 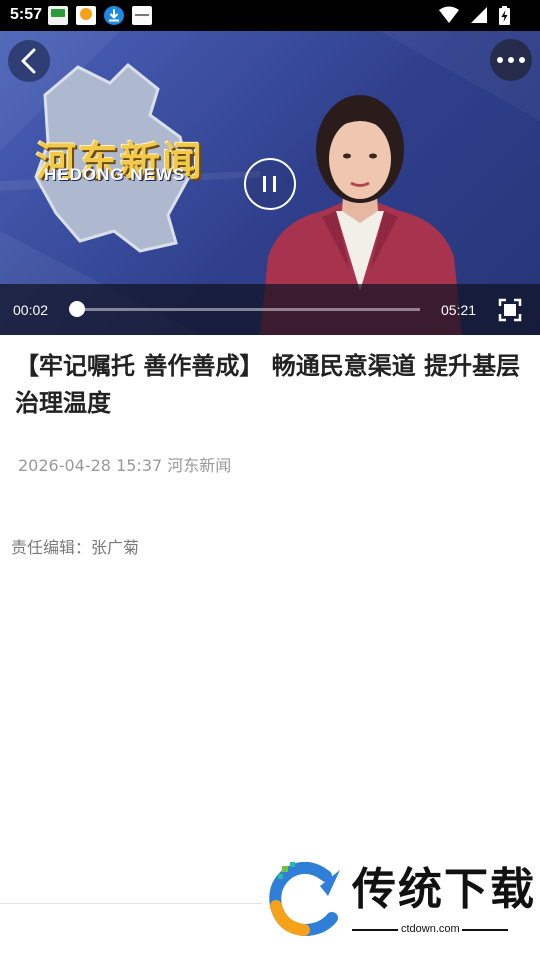 I want to click on pause-icon, so click(x=269, y=184).